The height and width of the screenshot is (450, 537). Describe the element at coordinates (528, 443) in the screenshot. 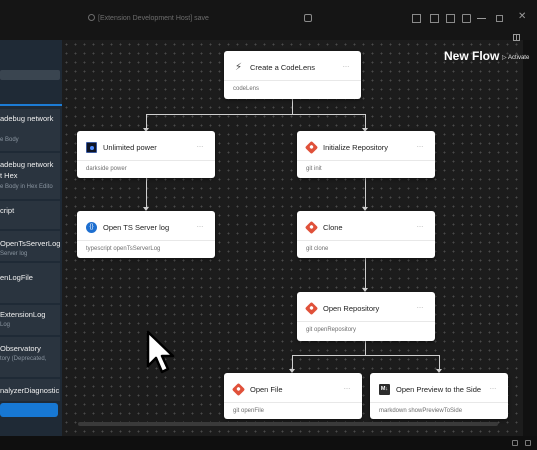

I see `notifications-icon` at that location.